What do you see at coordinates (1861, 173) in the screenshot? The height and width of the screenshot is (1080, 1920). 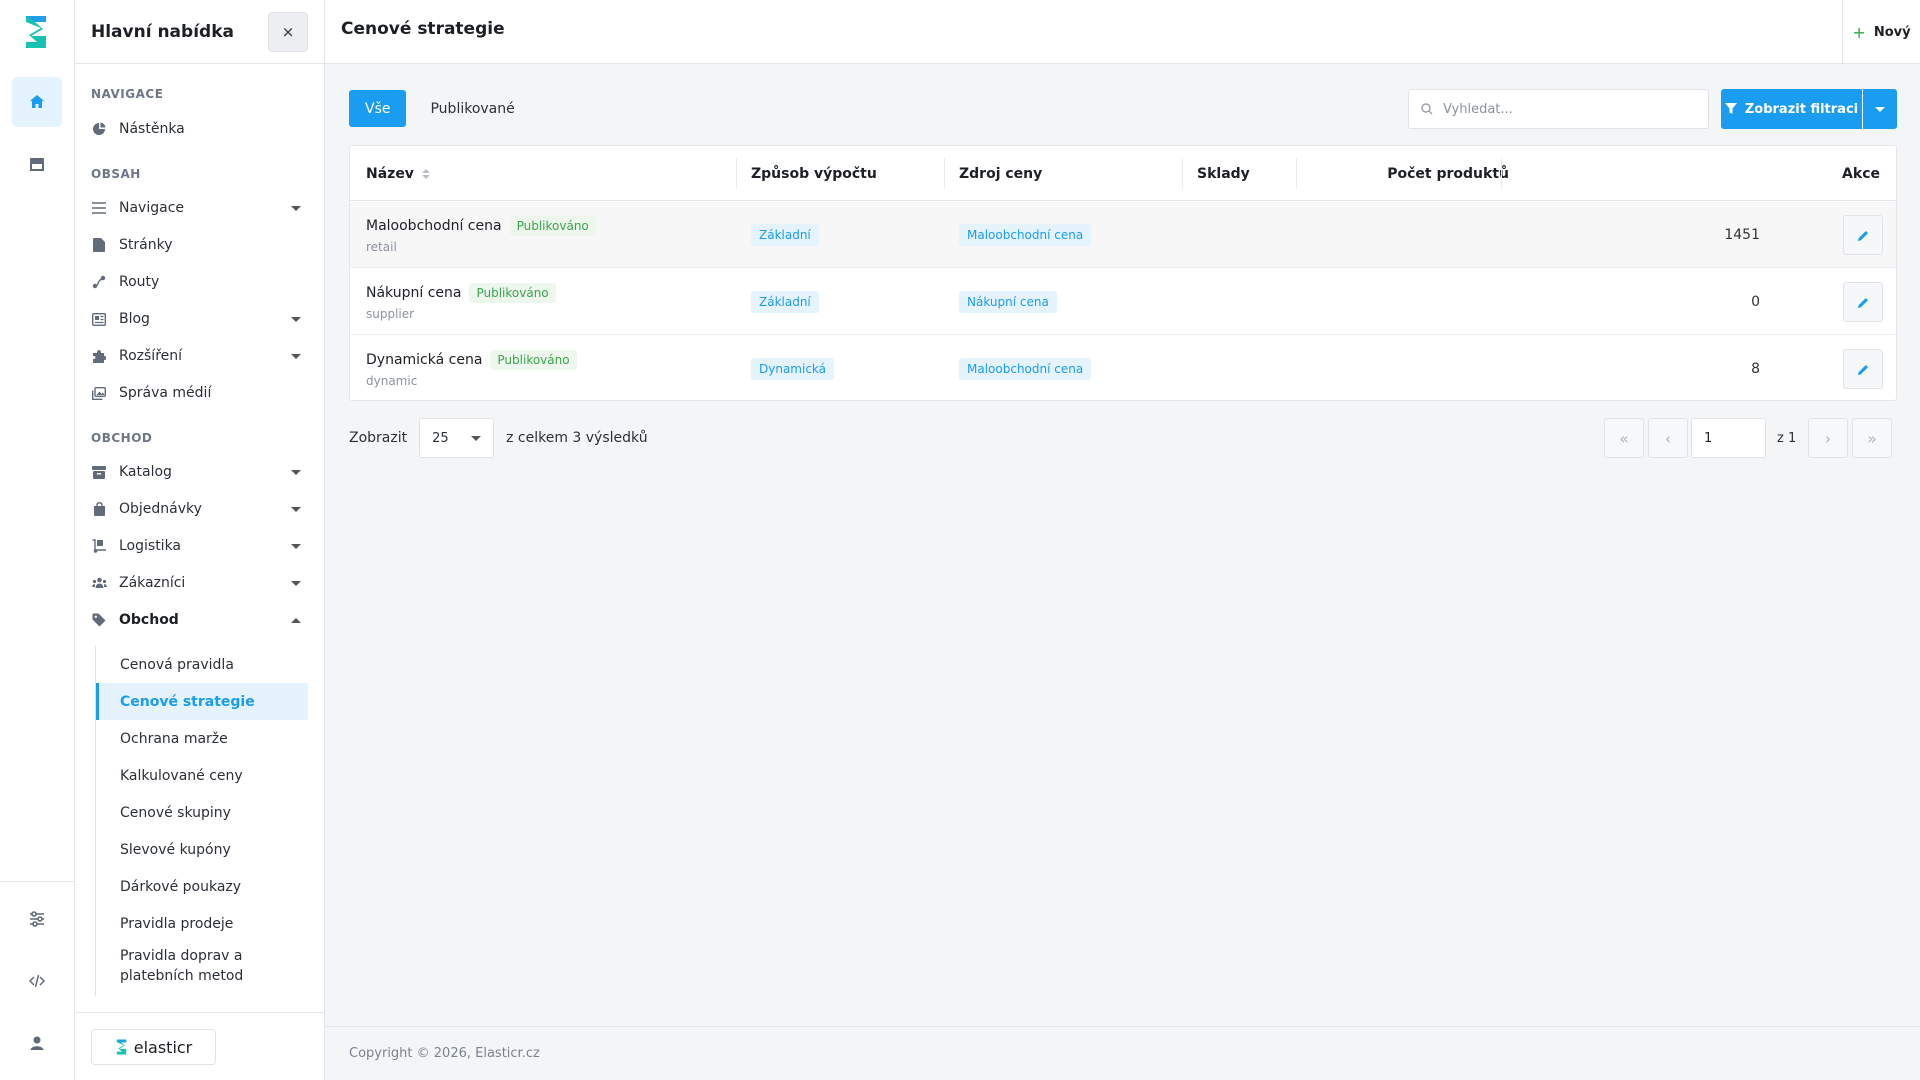 I see `column-header-actions: Akce` at bounding box center [1861, 173].